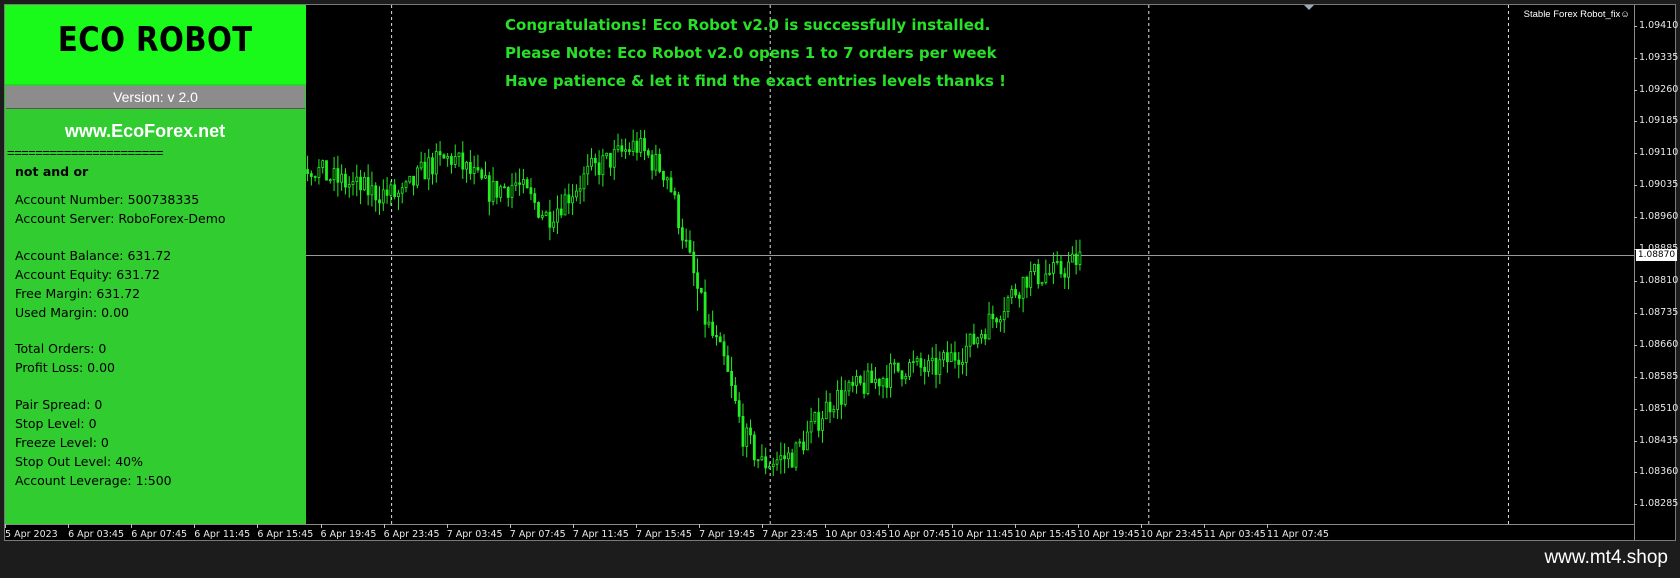 The image size is (1680, 578). Describe the element at coordinates (56, 423) in the screenshot. I see `stop-level: Stop Level: 0` at that location.